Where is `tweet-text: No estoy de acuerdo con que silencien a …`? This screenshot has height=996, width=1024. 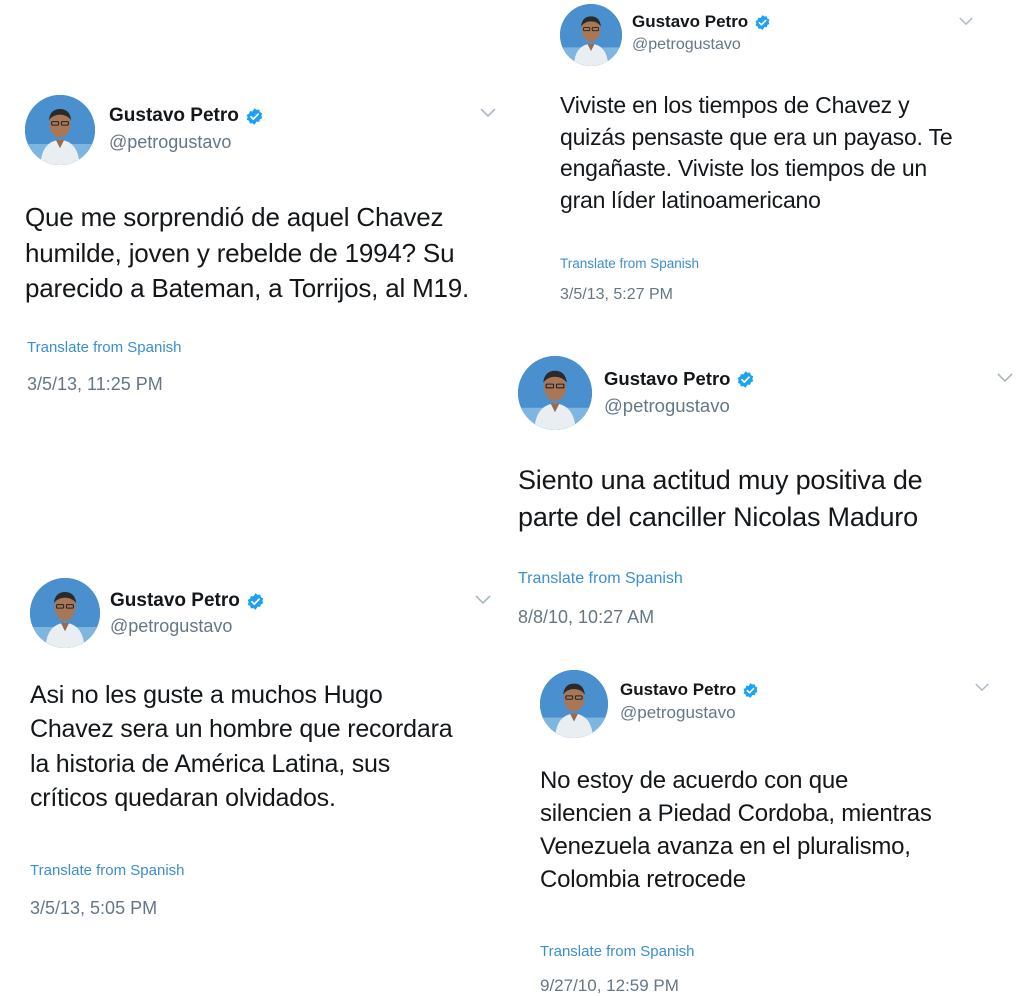
tweet-text: No estoy de acuerdo con que silencien a … is located at coordinates (736, 830).